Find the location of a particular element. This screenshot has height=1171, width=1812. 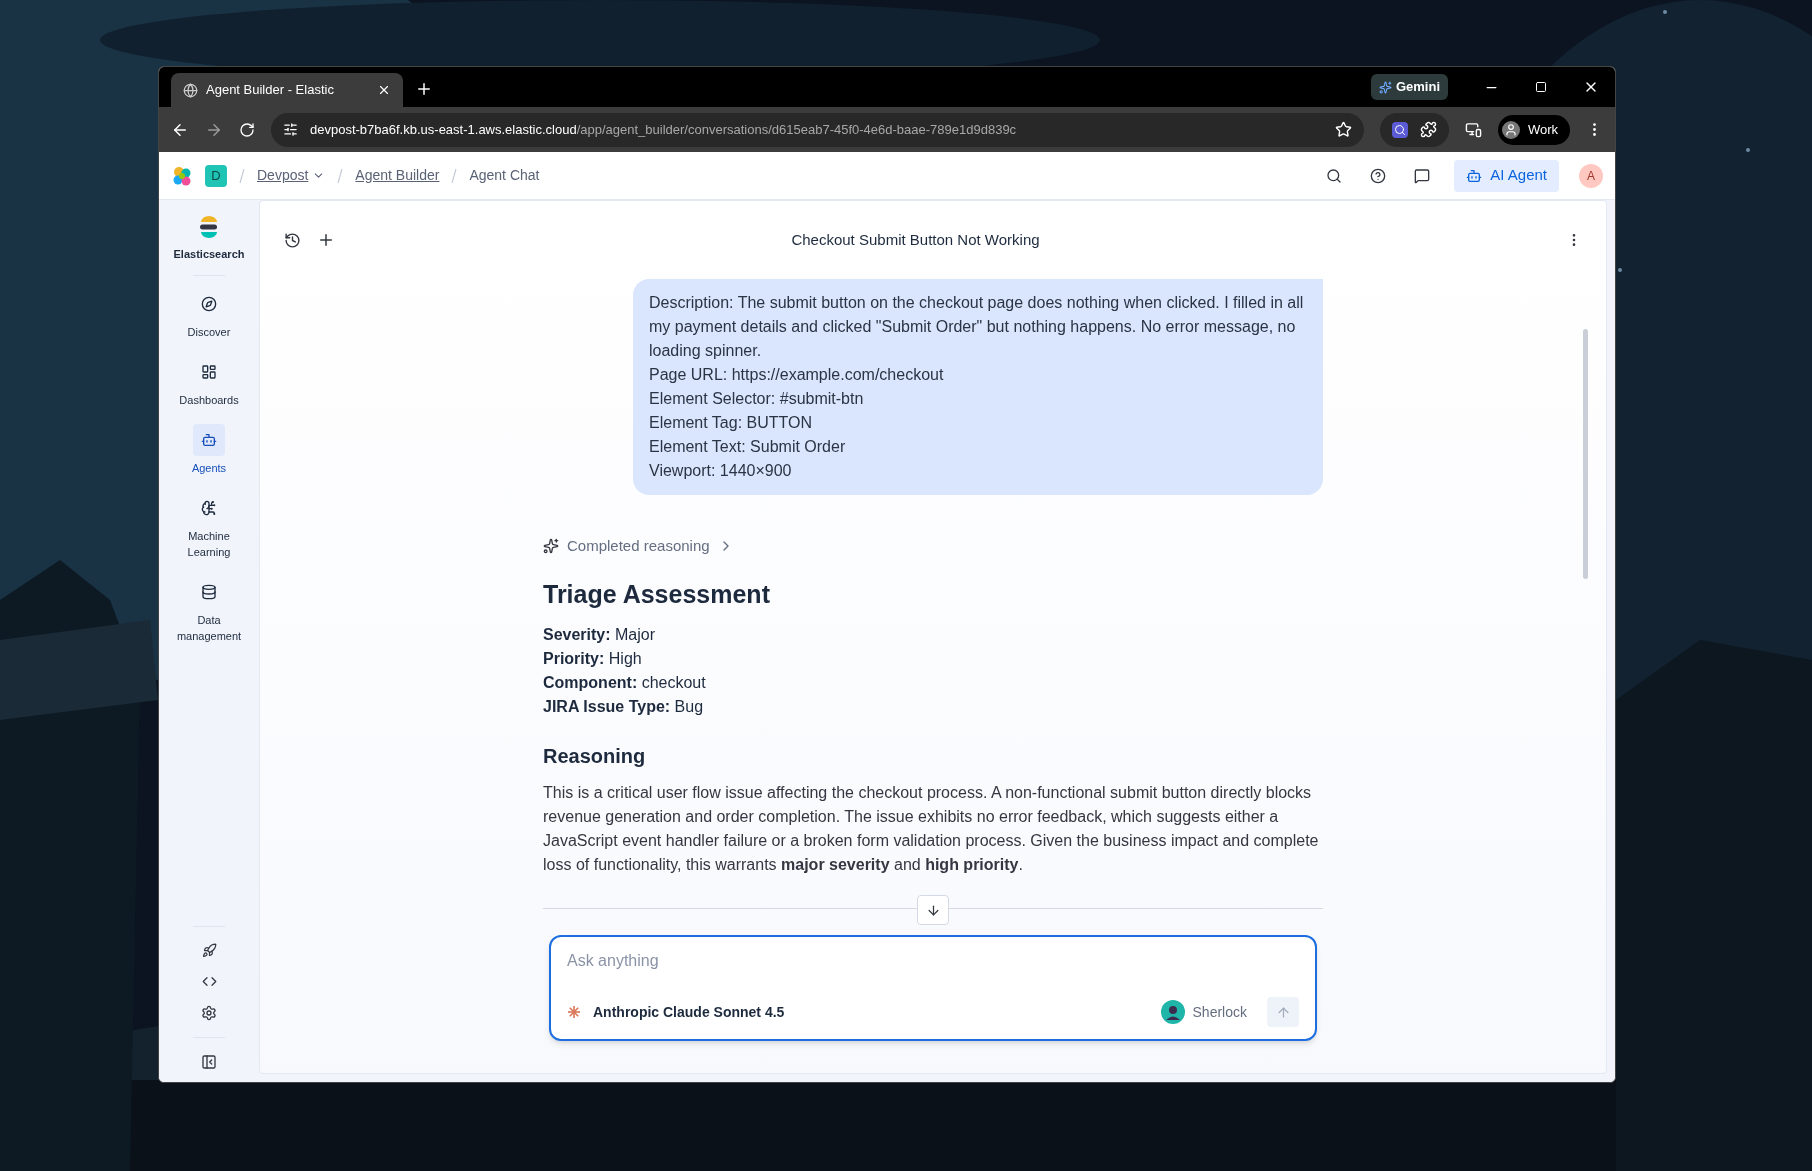

close-tab-icon is located at coordinates (384, 90).